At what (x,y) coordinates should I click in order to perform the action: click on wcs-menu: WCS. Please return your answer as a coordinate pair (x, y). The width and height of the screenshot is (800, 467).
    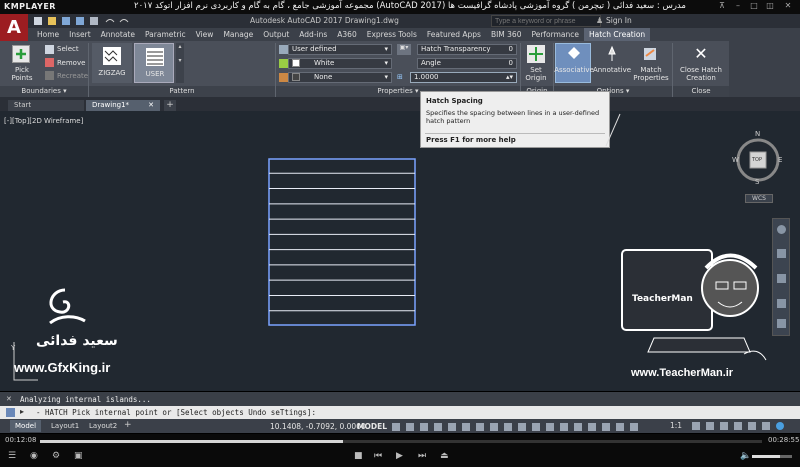
    Looking at the image, I should click on (759, 198).